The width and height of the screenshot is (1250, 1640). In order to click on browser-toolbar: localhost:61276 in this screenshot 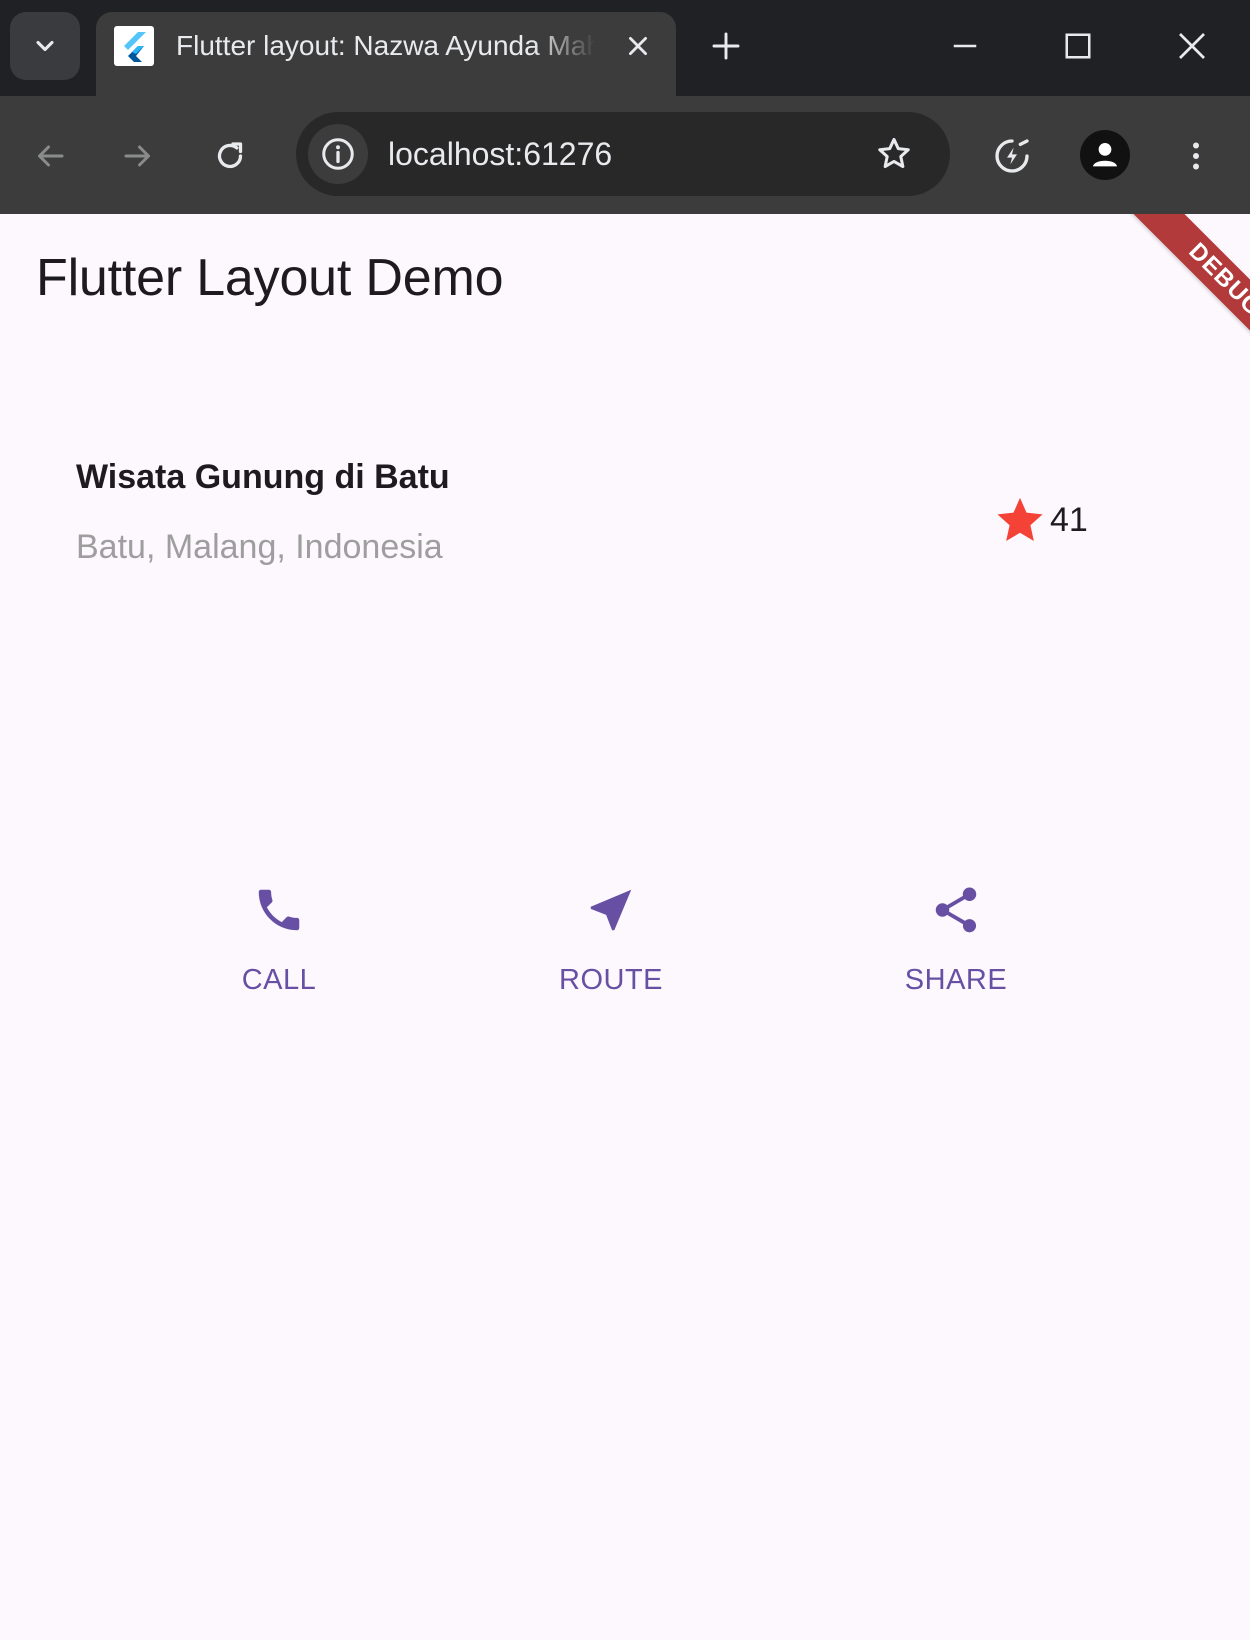, I will do `click(625, 155)`.